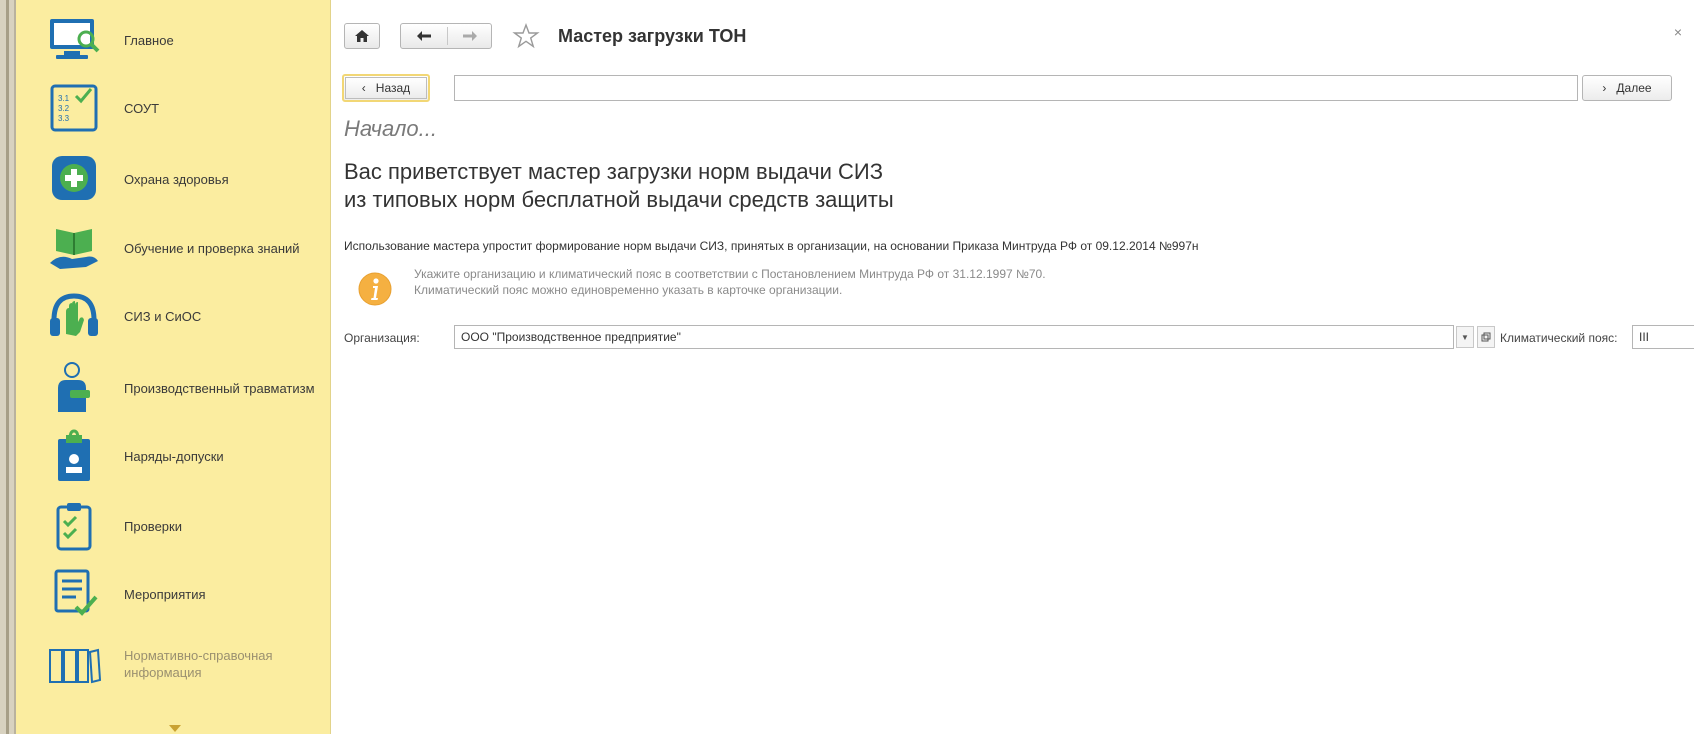  What do you see at coordinates (74, 248) in the screenshot?
I see `book-hand-icon` at bounding box center [74, 248].